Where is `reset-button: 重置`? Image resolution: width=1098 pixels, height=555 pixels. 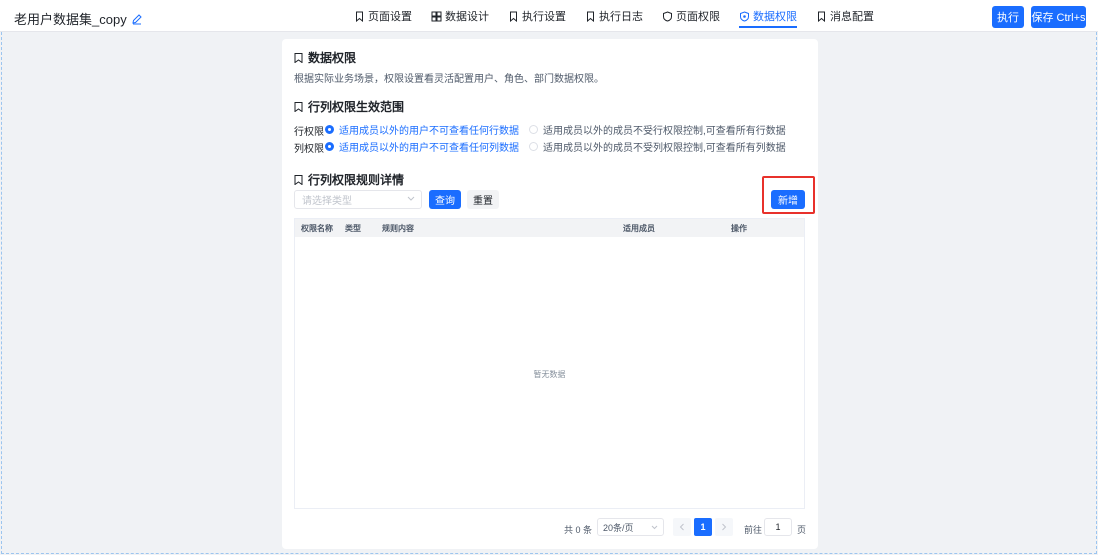
reset-button: 重置 is located at coordinates (483, 199).